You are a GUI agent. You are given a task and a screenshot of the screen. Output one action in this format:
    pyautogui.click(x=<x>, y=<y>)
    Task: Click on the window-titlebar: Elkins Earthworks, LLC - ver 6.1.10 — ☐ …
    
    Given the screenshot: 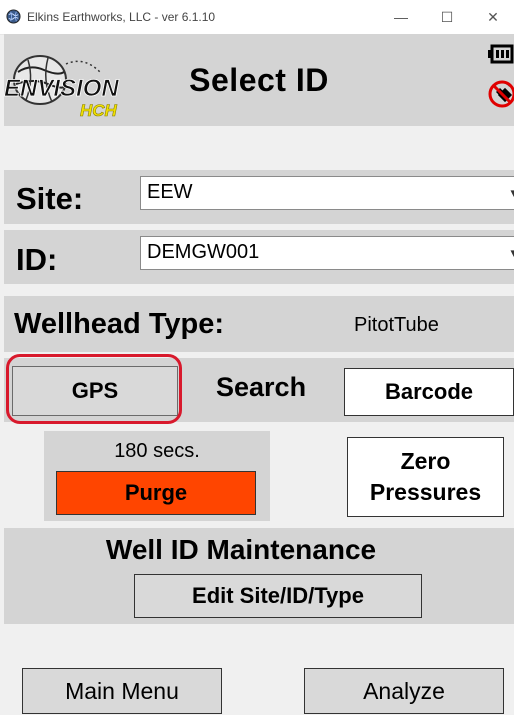 What is the action you would take?
    pyautogui.click(x=257, y=17)
    